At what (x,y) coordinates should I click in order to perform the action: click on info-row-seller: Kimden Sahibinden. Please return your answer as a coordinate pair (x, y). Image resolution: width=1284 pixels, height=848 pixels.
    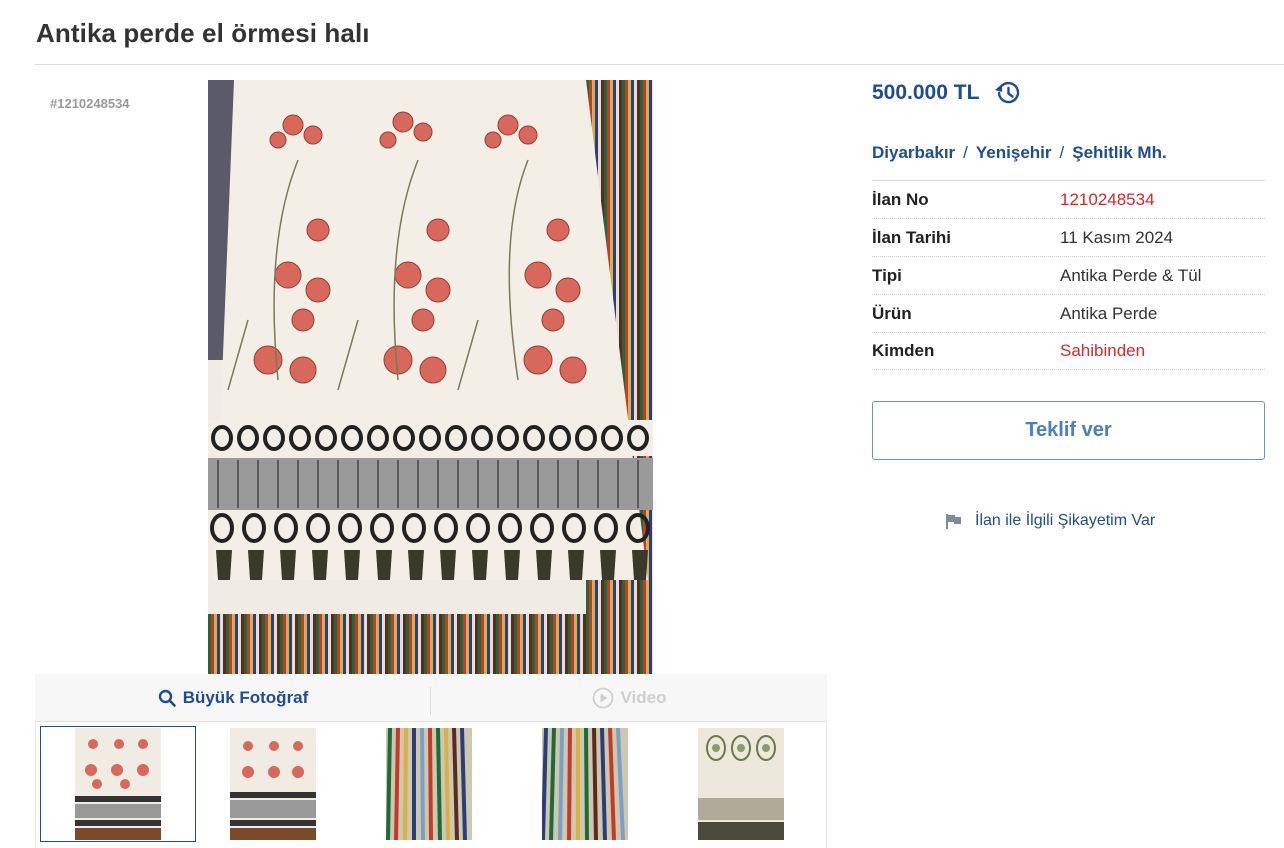
    Looking at the image, I should click on (1068, 351).